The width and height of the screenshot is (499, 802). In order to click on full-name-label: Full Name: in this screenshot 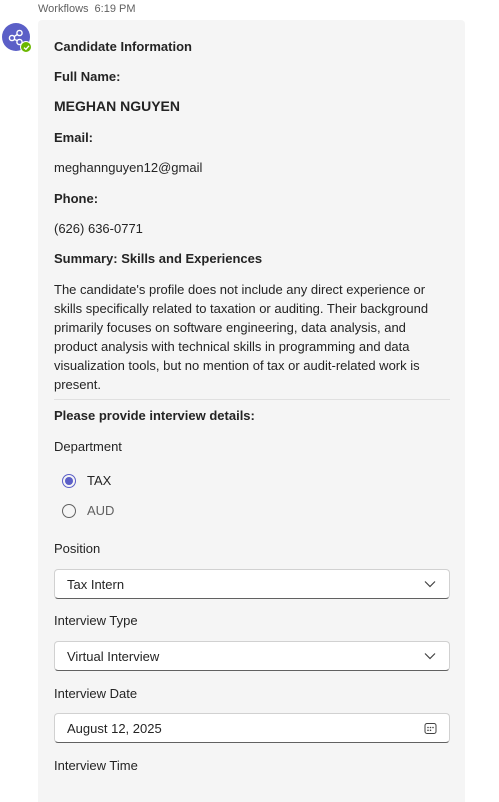, I will do `click(87, 76)`.